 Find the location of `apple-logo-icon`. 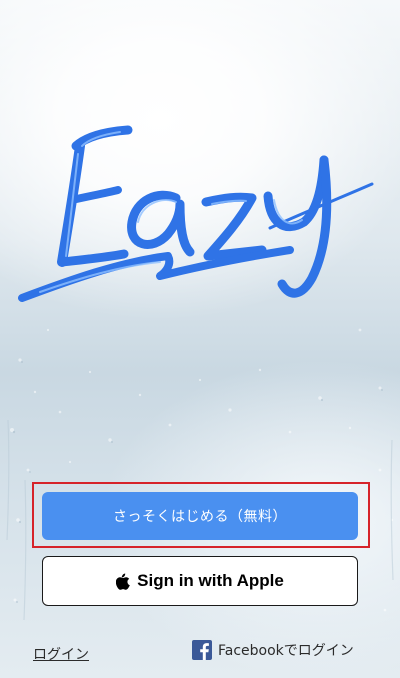

apple-logo-icon is located at coordinates (123, 581).